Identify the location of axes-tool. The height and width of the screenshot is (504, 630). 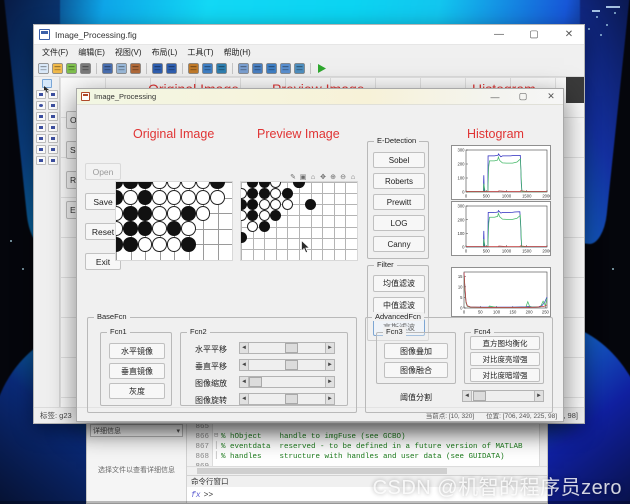
(40, 149).